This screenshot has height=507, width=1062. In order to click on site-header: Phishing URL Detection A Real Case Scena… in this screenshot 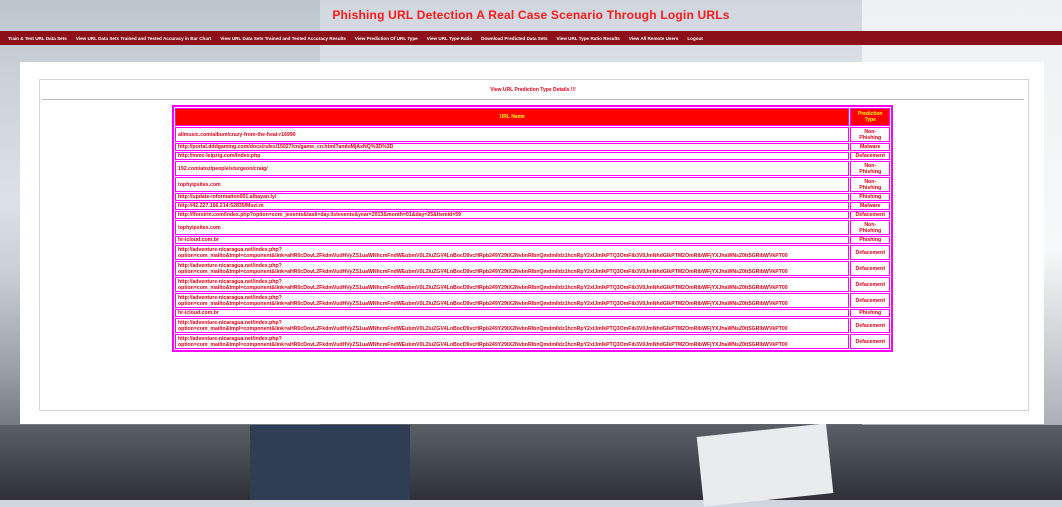, I will do `click(531, 16)`.